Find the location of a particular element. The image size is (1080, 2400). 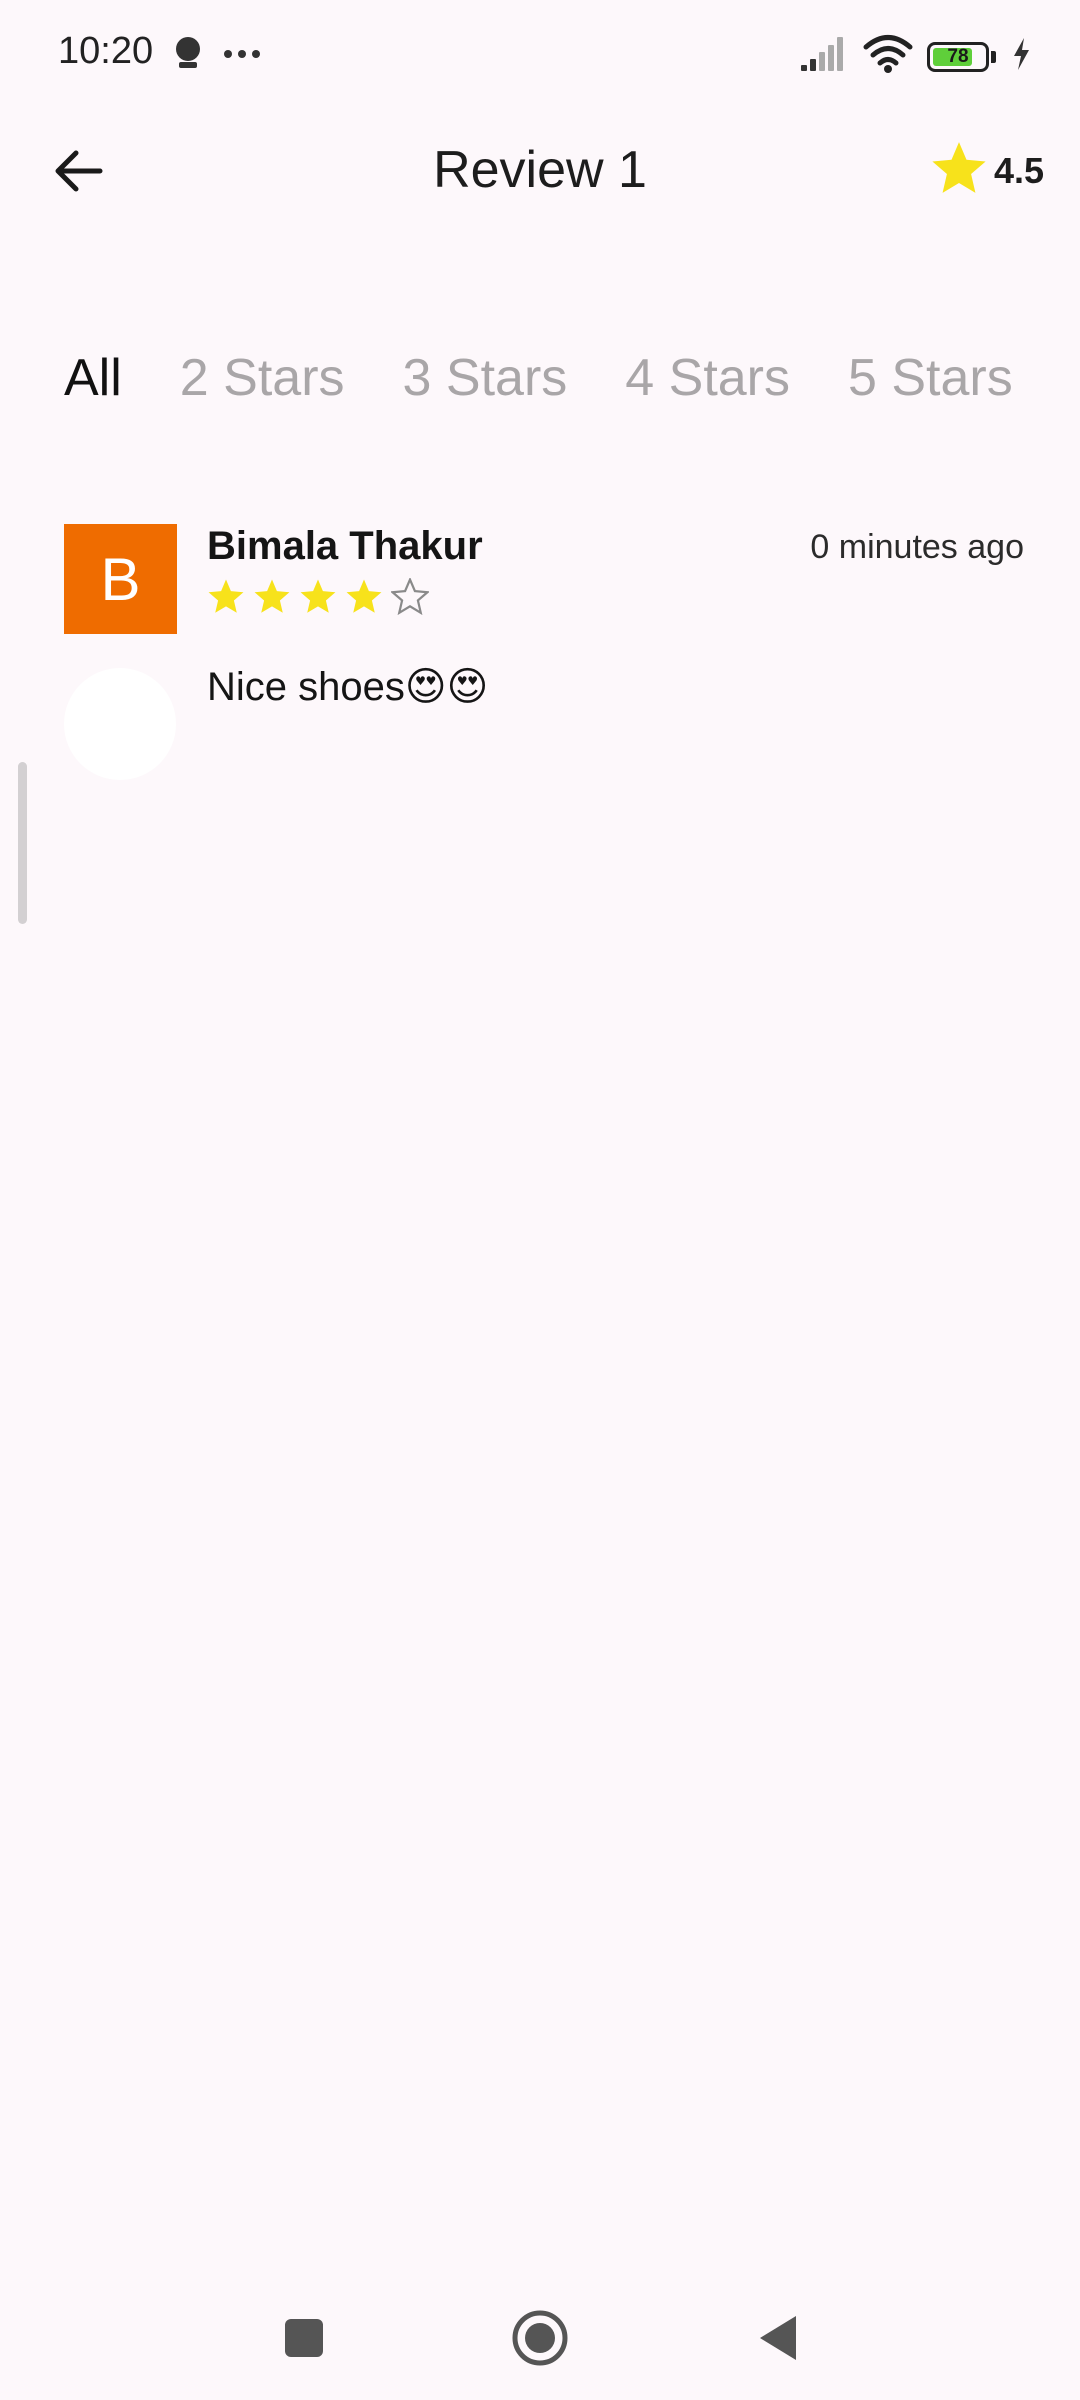

avatar-placeholder is located at coordinates (120, 724).